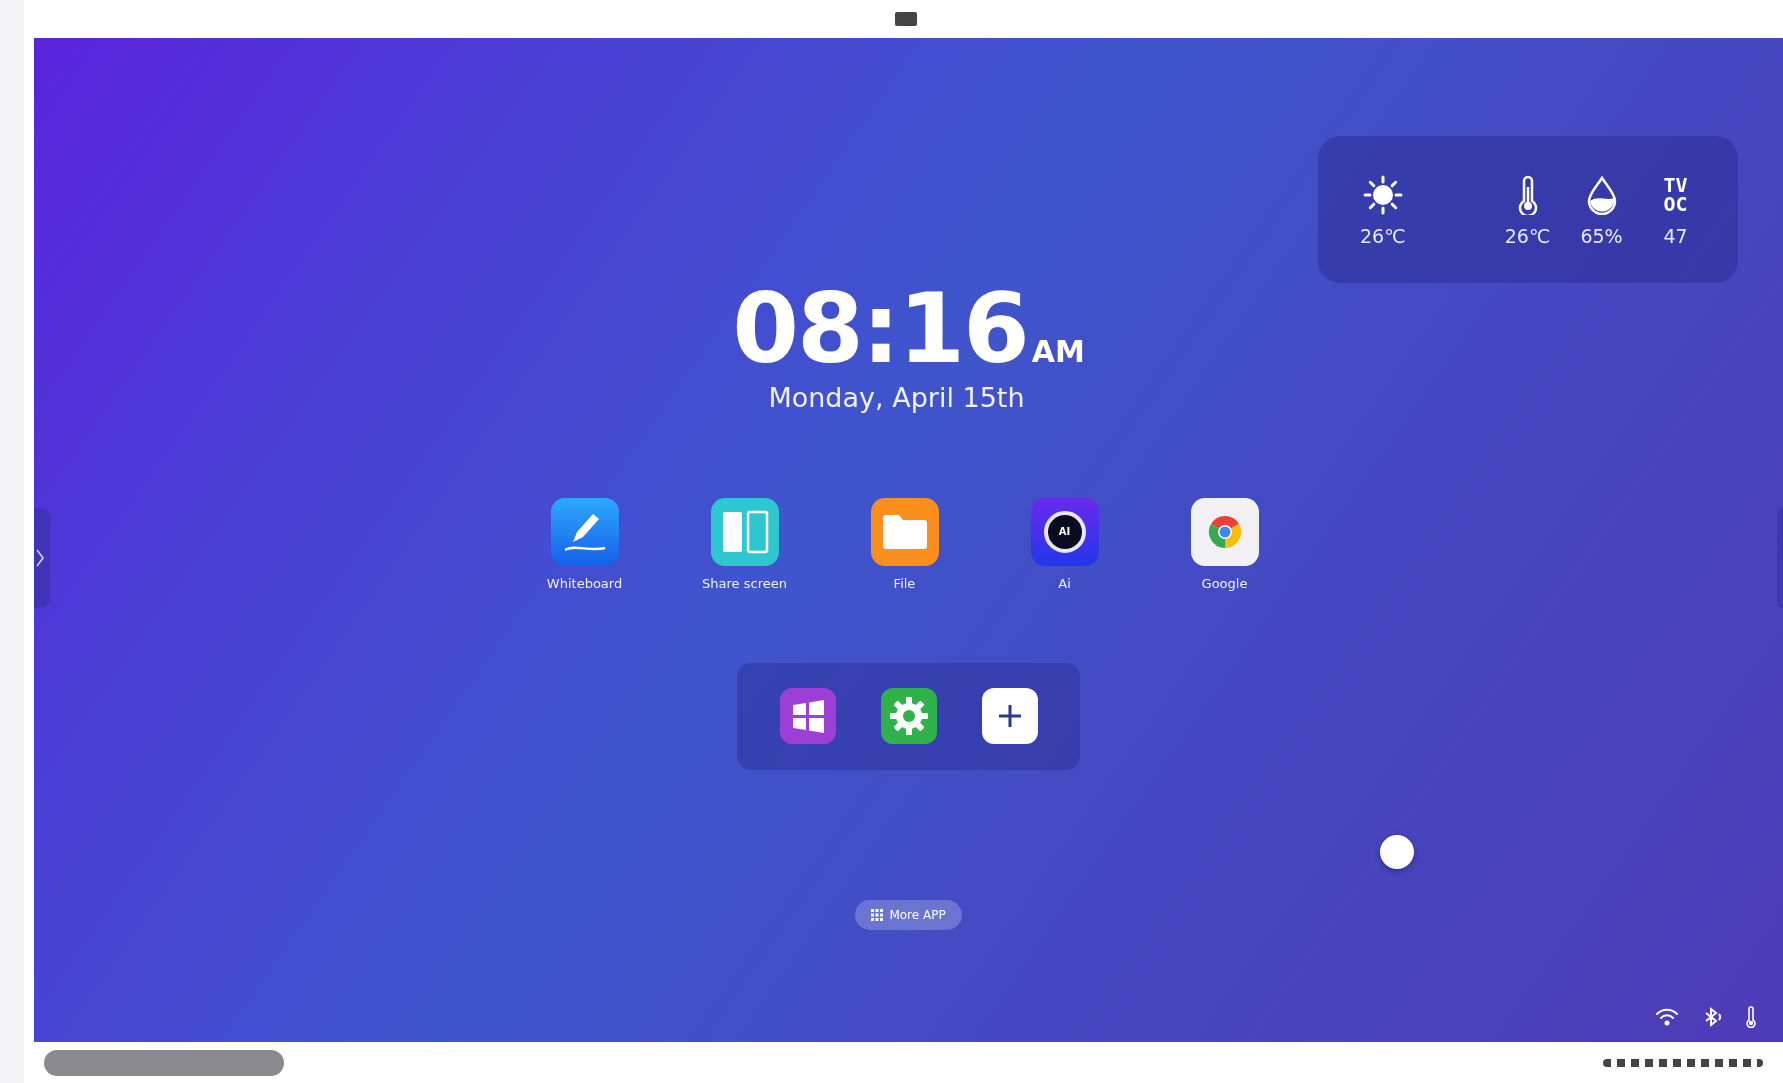  I want to click on browser-logo-icon, so click(1224, 531).